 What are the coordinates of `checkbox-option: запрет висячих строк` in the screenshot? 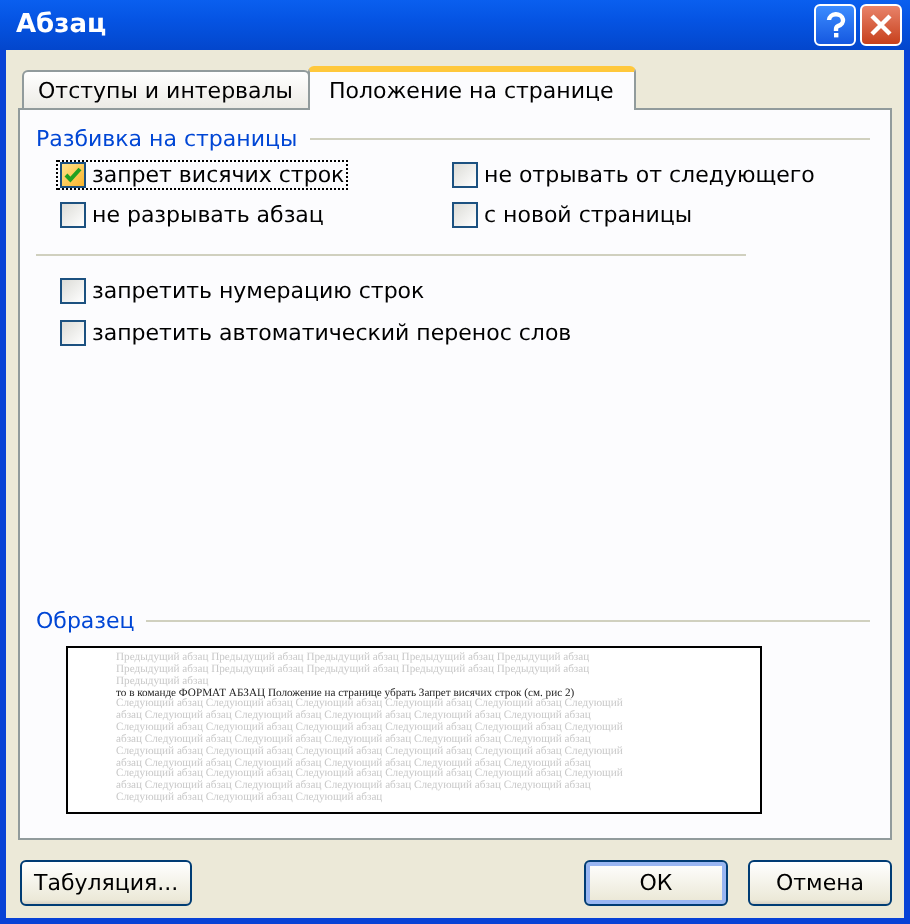 It's located at (202, 175).